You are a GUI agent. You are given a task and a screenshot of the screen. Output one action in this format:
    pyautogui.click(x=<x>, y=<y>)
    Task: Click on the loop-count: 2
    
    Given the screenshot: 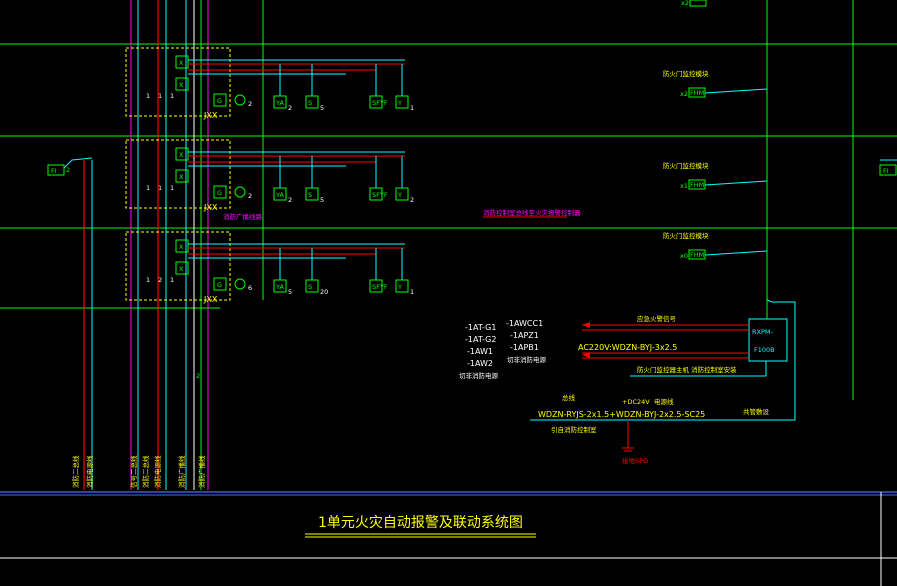 What is the action you would take?
    pyautogui.click(x=160, y=280)
    